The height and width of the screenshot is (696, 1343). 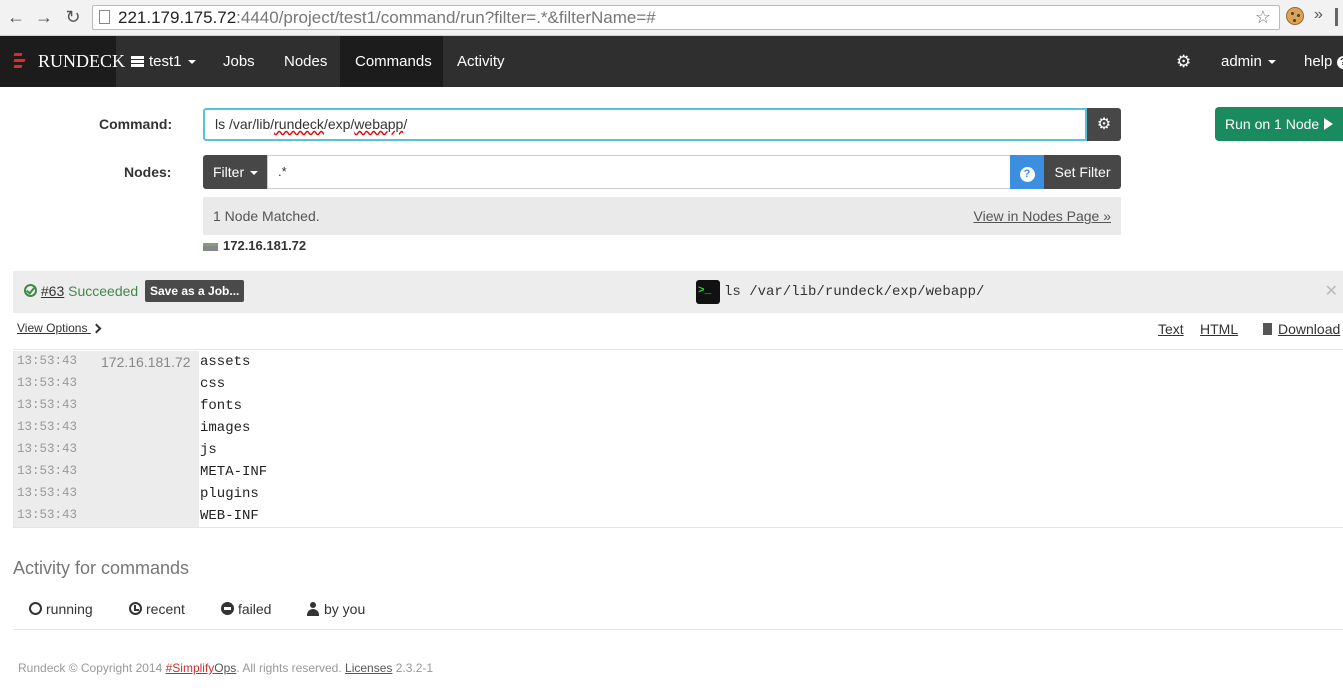 What do you see at coordinates (1043, 216) in the screenshot?
I see `view-in-nodes-link: View in Nodes Page »` at bounding box center [1043, 216].